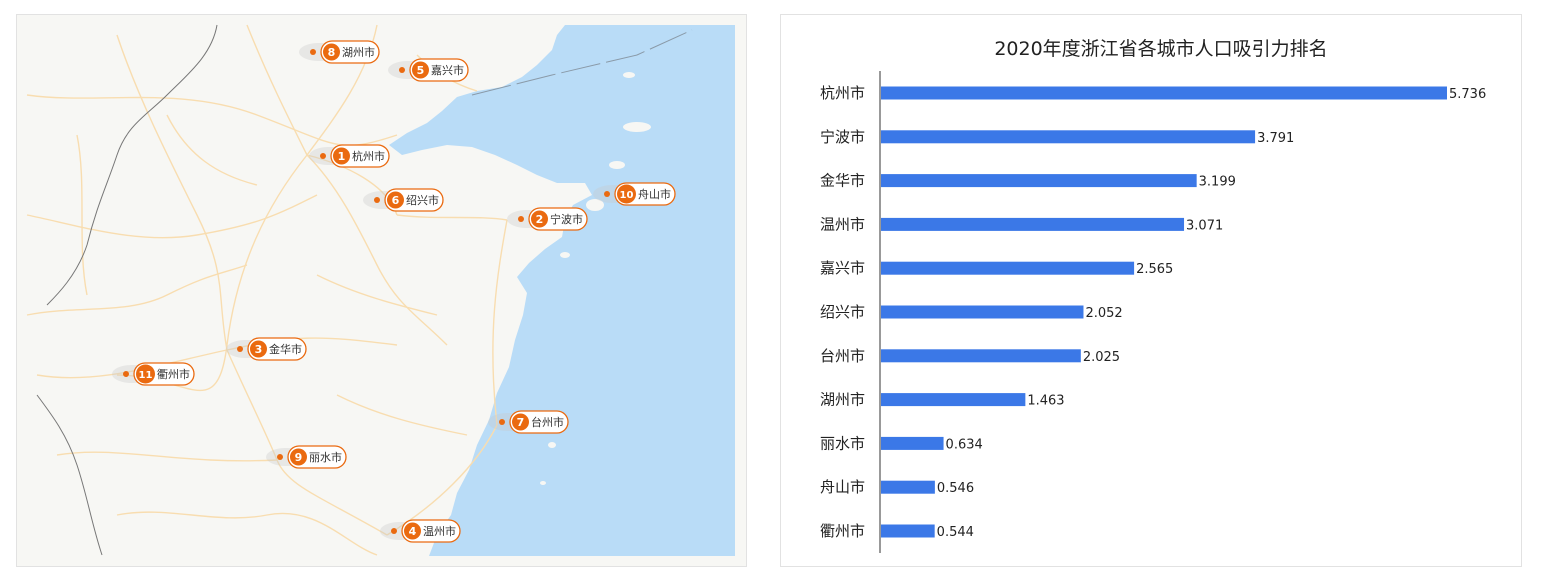  What do you see at coordinates (285, 349) in the screenshot?
I see `marker-city-name: 金华市` at bounding box center [285, 349].